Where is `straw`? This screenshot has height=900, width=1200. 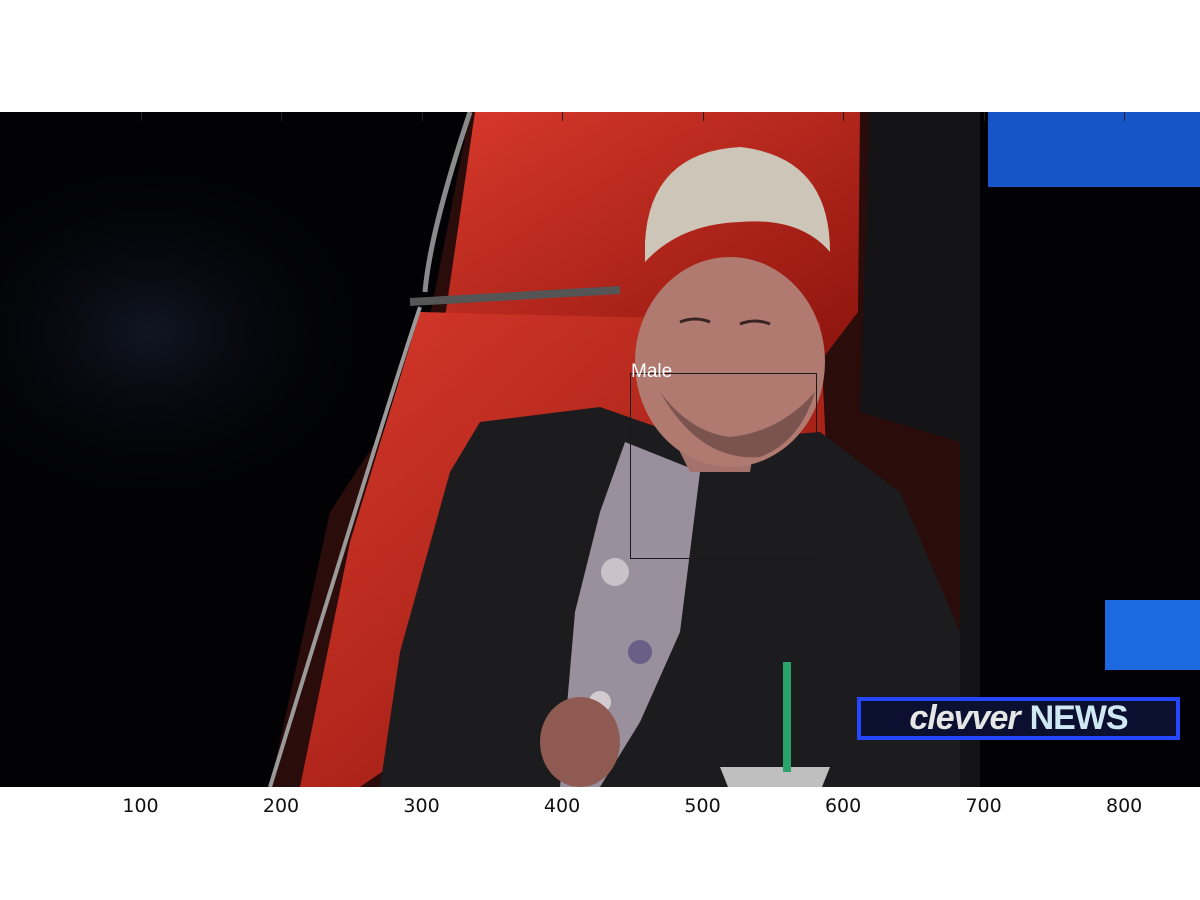 straw is located at coordinates (787, 717).